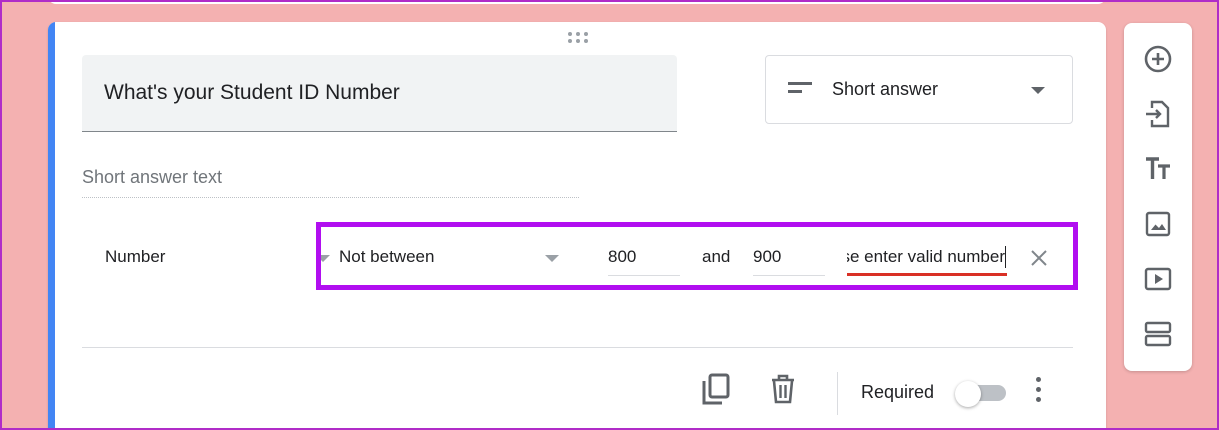 The image size is (1219, 430). Describe the element at coordinates (1158, 334) in the screenshot. I see `add-section-icon` at that location.